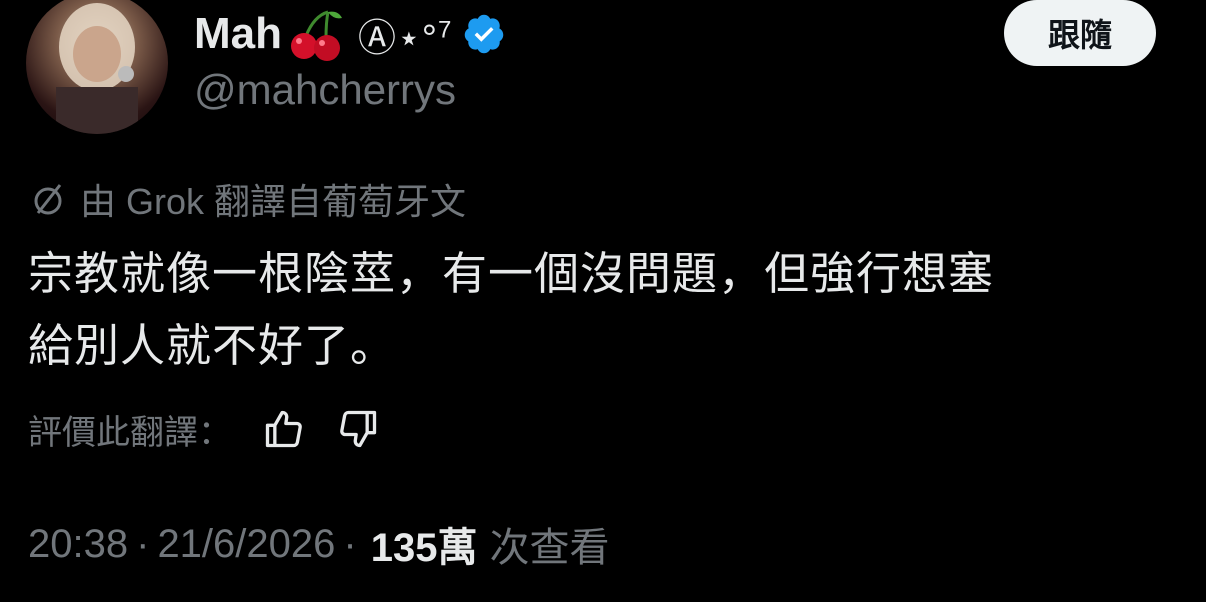  I want to click on views-count: 135萬, so click(424, 544).